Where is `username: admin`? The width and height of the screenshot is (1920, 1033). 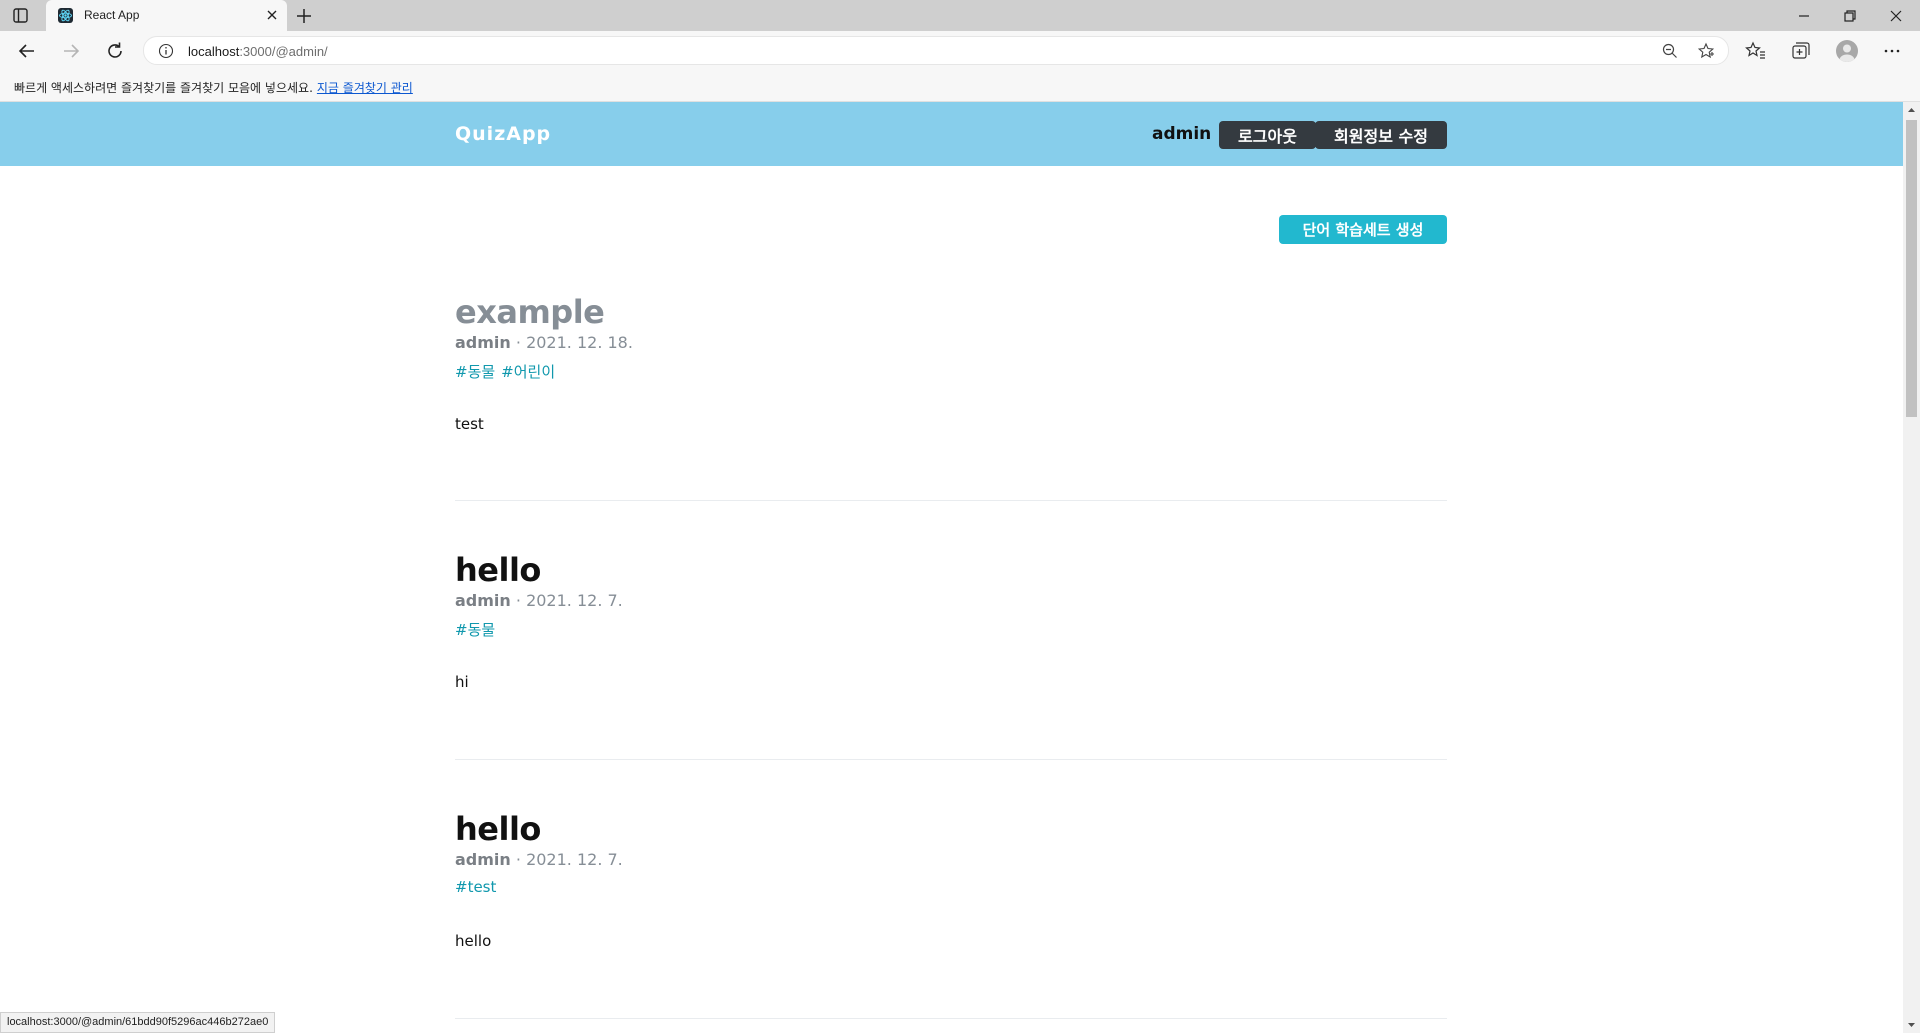
username: admin is located at coordinates (1182, 134).